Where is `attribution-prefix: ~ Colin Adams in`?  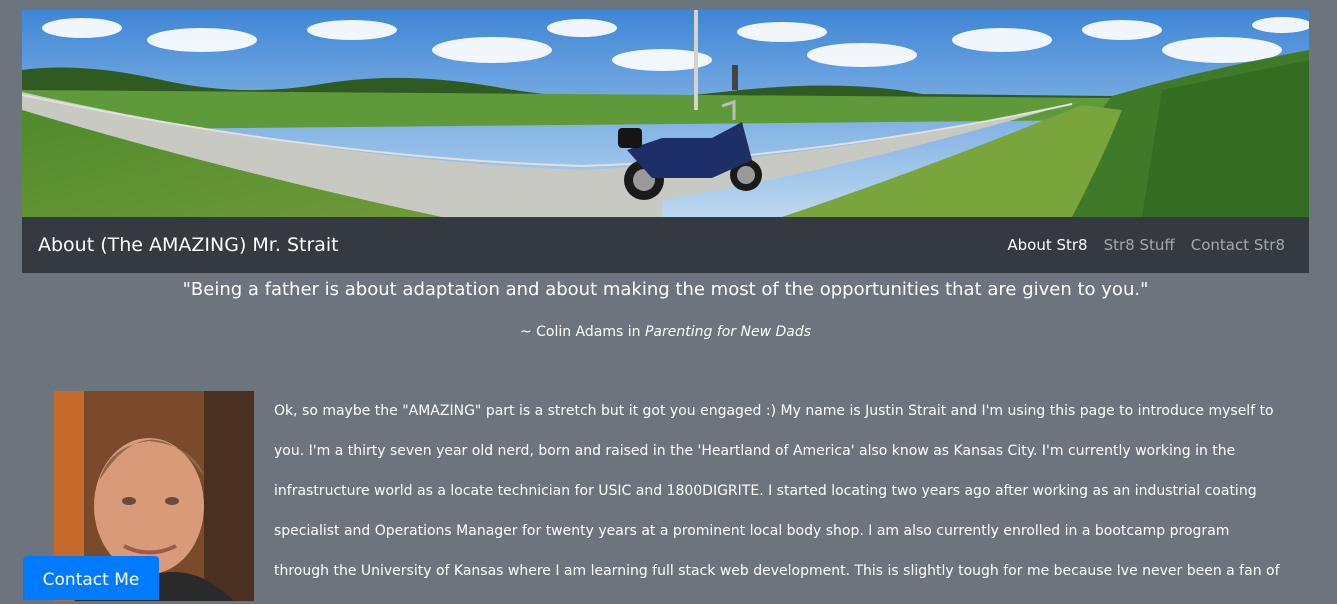 attribution-prefix: ~ Colin Adams in is located at coordinates (582, 332).